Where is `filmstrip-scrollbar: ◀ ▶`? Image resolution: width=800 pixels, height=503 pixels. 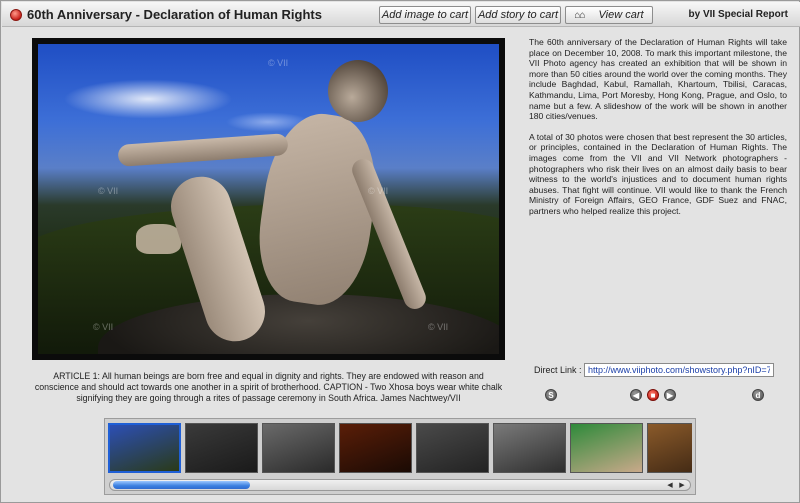
filmstrip-scrollbar: ◀ ▶ is located at coordinates (400, 485).